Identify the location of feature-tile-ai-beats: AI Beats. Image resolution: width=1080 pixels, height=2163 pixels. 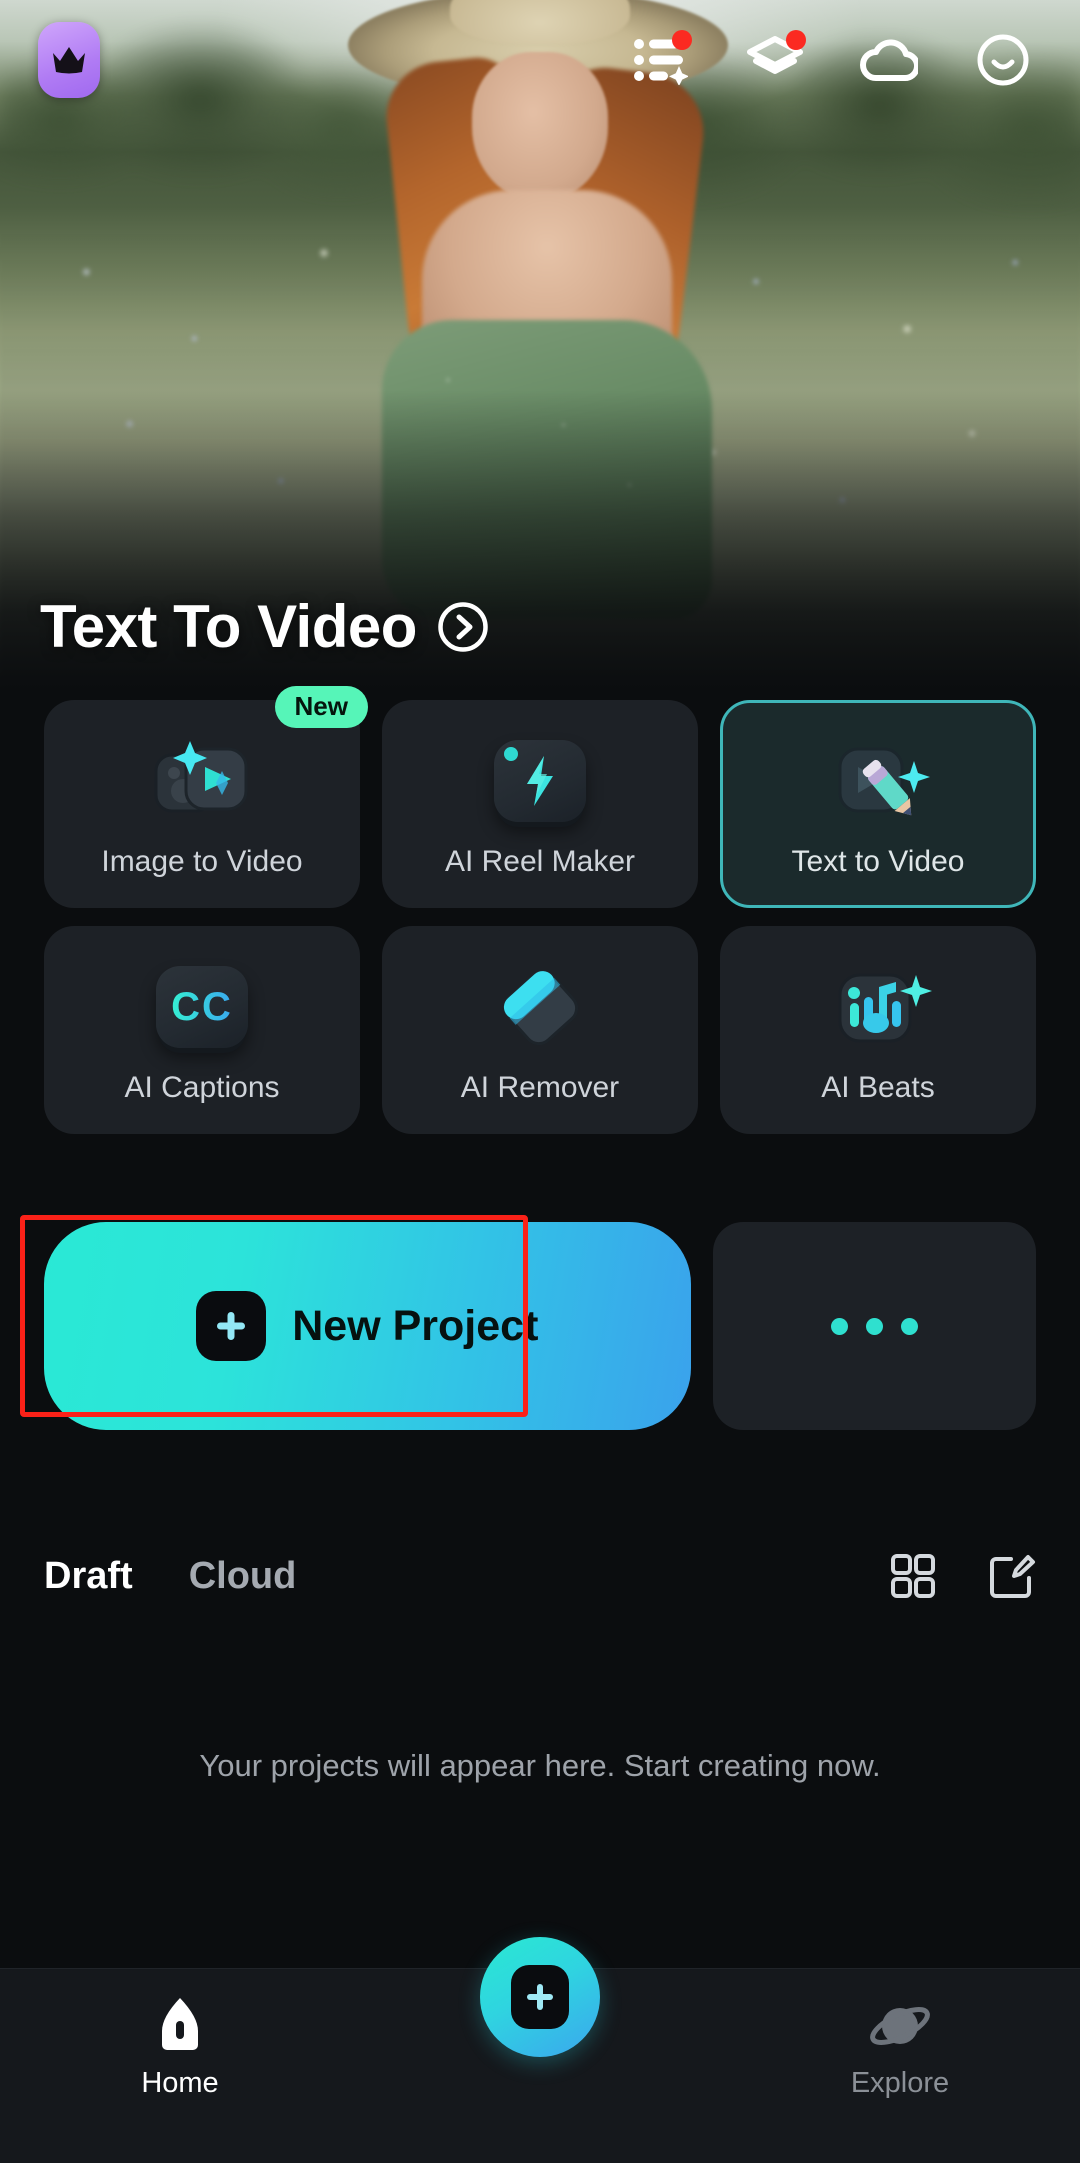
(878, 1030).